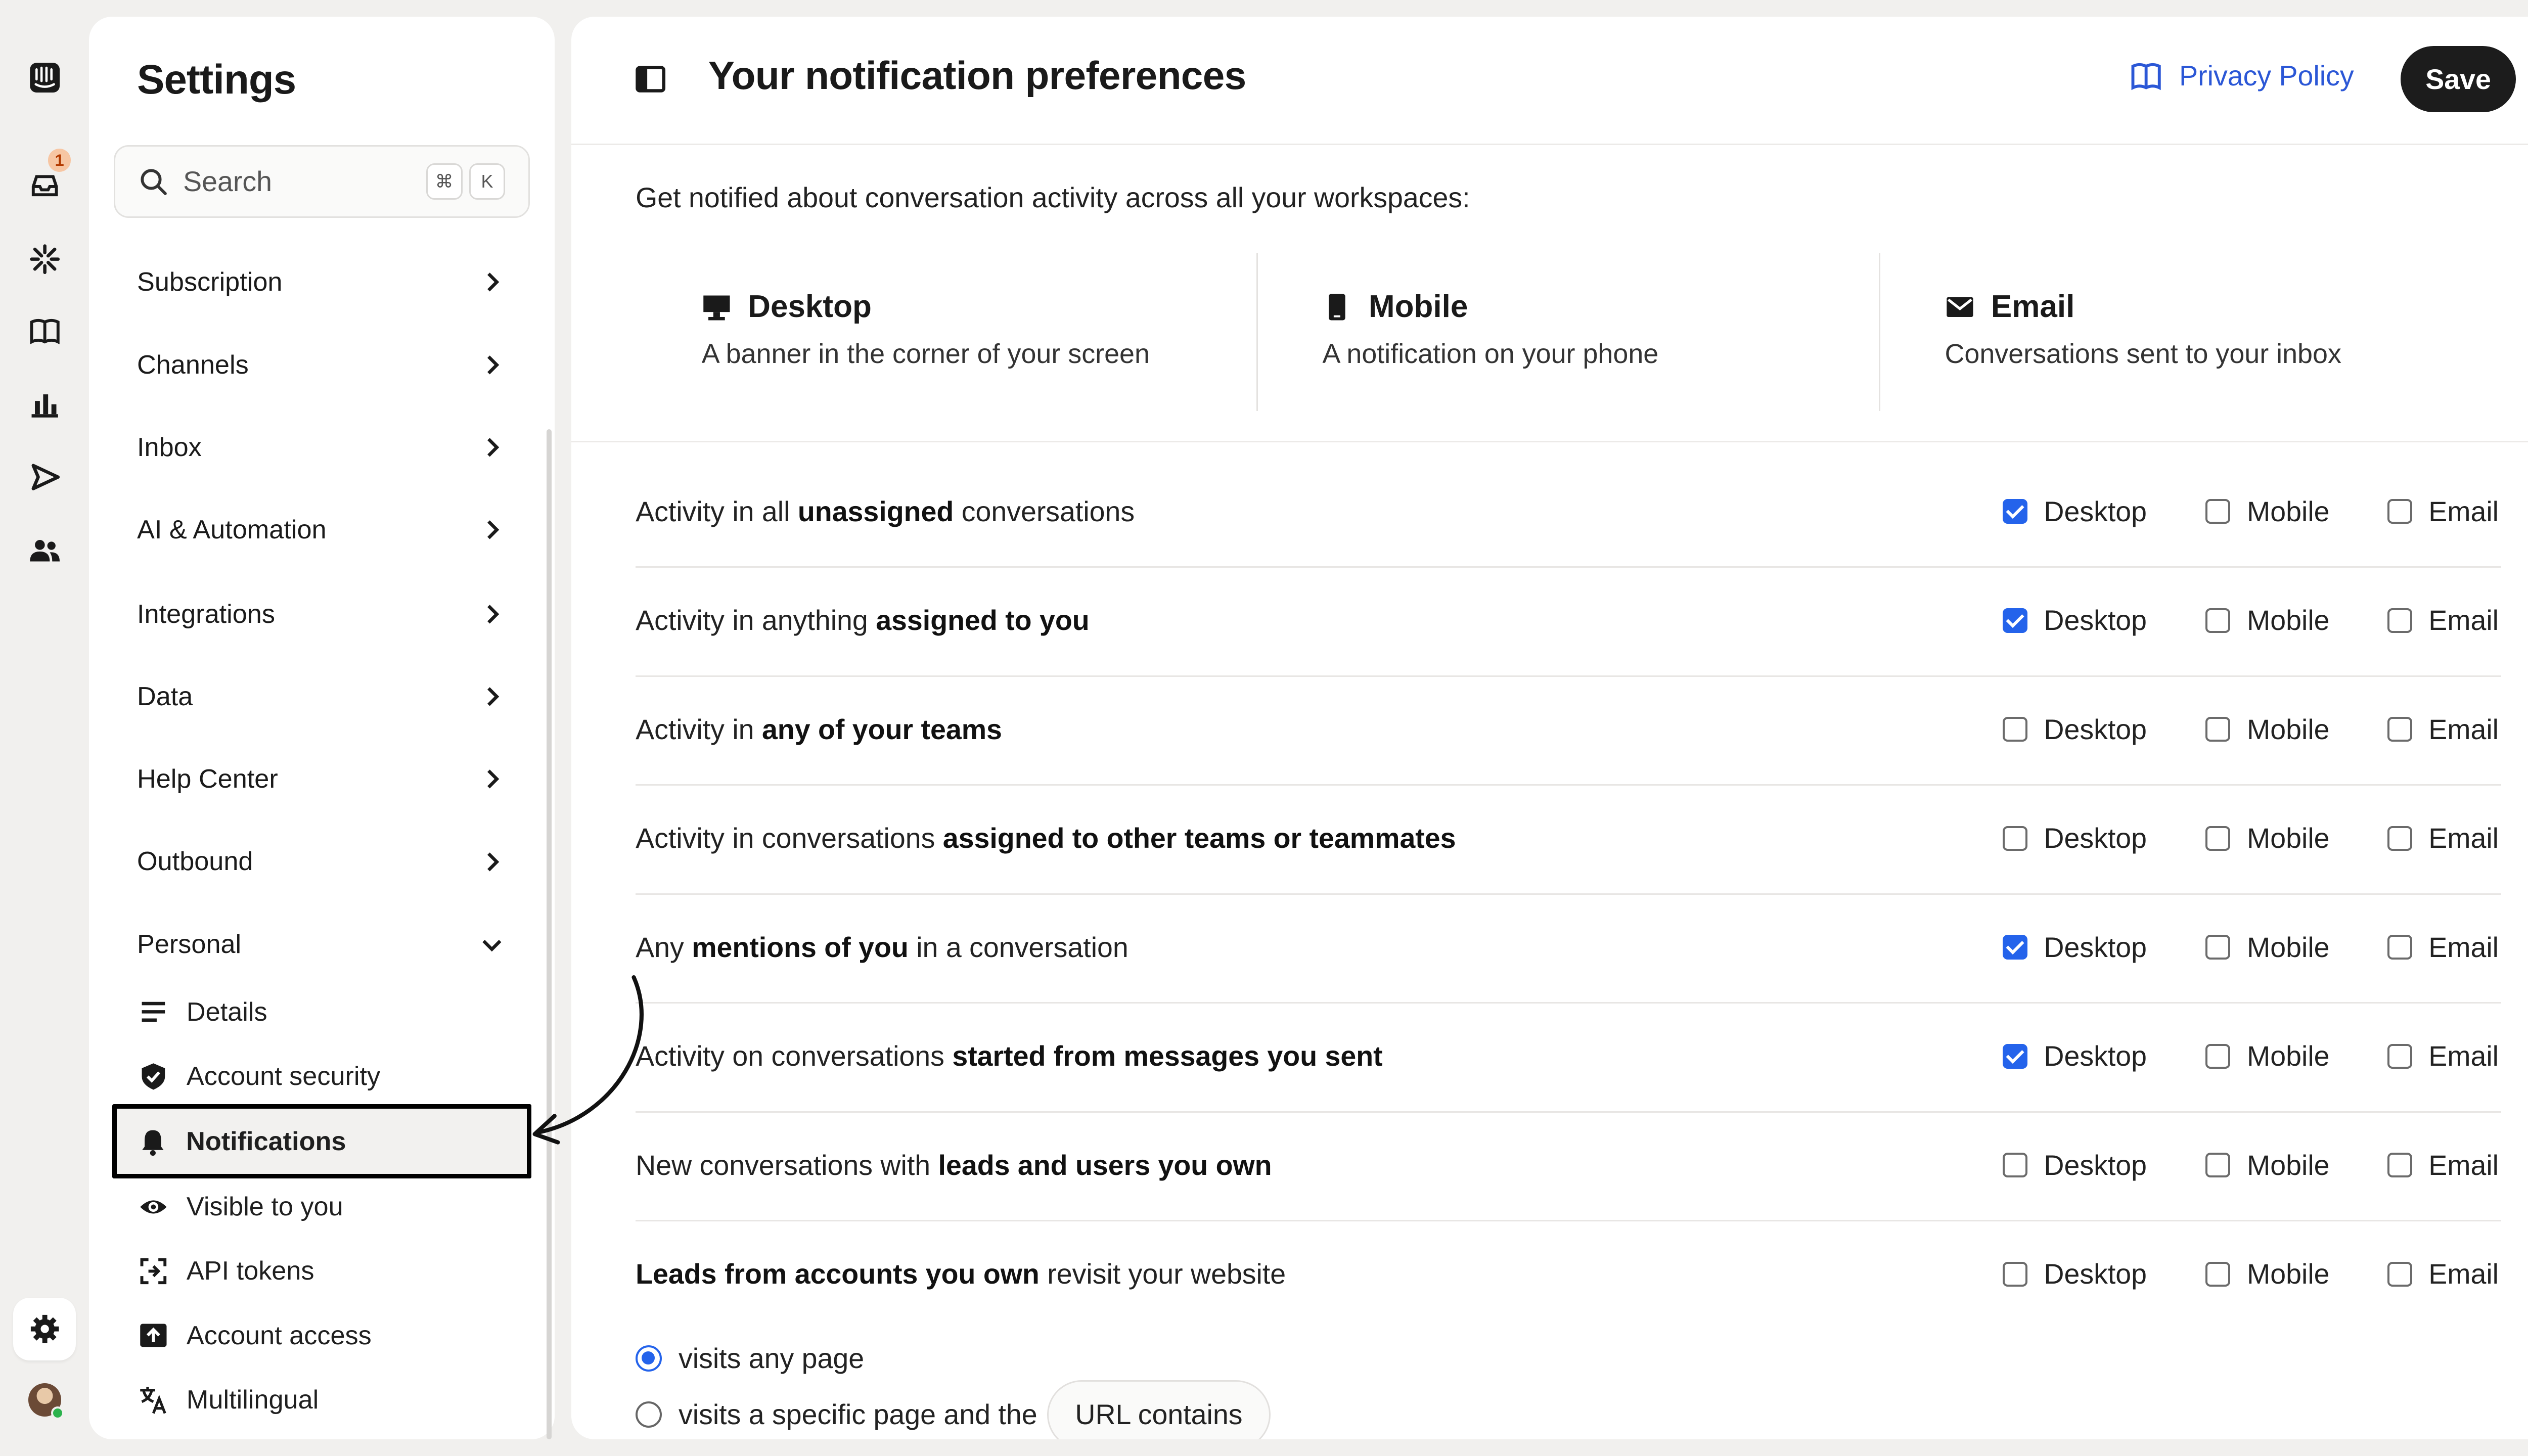  What do you see at coordinates (321, 447) in the screenshot?
I see `nav-inbox: Inbox` at bounding box center [321, 447].